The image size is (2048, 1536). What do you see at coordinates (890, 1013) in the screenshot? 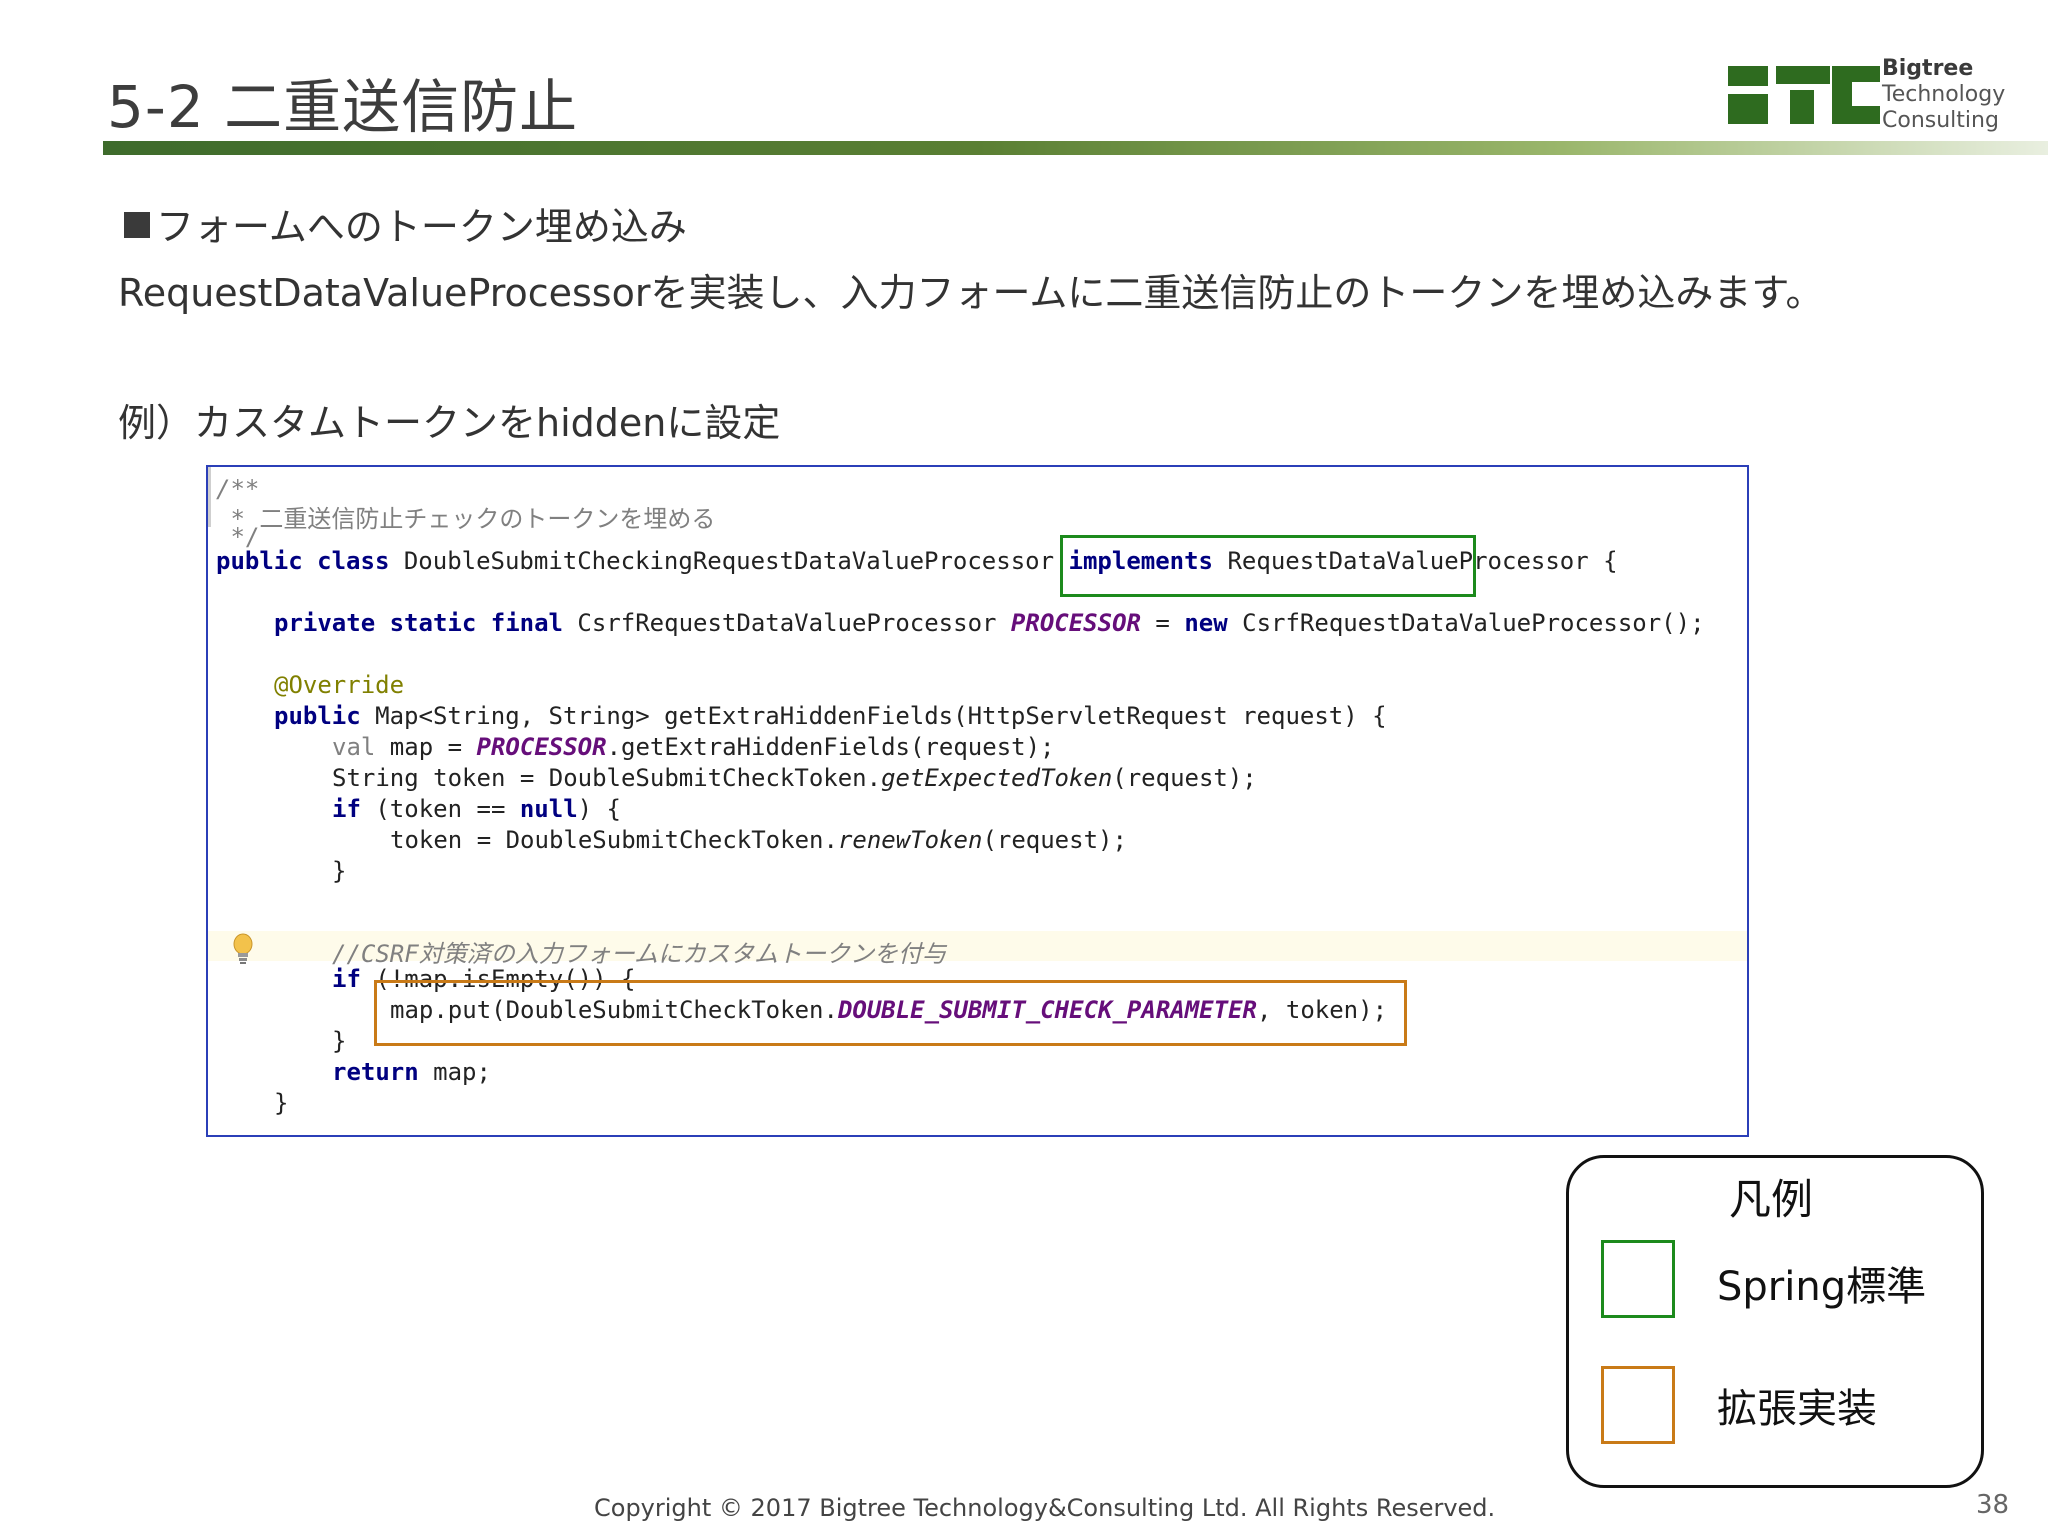
I see `extension-highlight` at bounding box center [890, 1013].